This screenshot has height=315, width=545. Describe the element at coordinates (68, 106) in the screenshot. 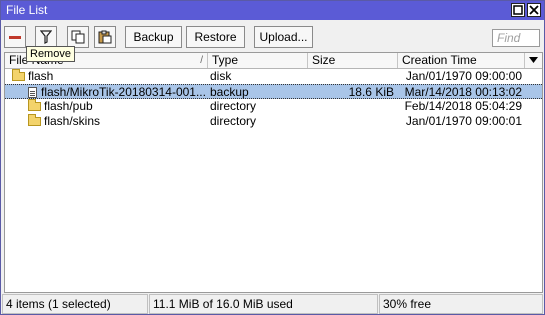

I see `row-name: flash/pub` at that location.